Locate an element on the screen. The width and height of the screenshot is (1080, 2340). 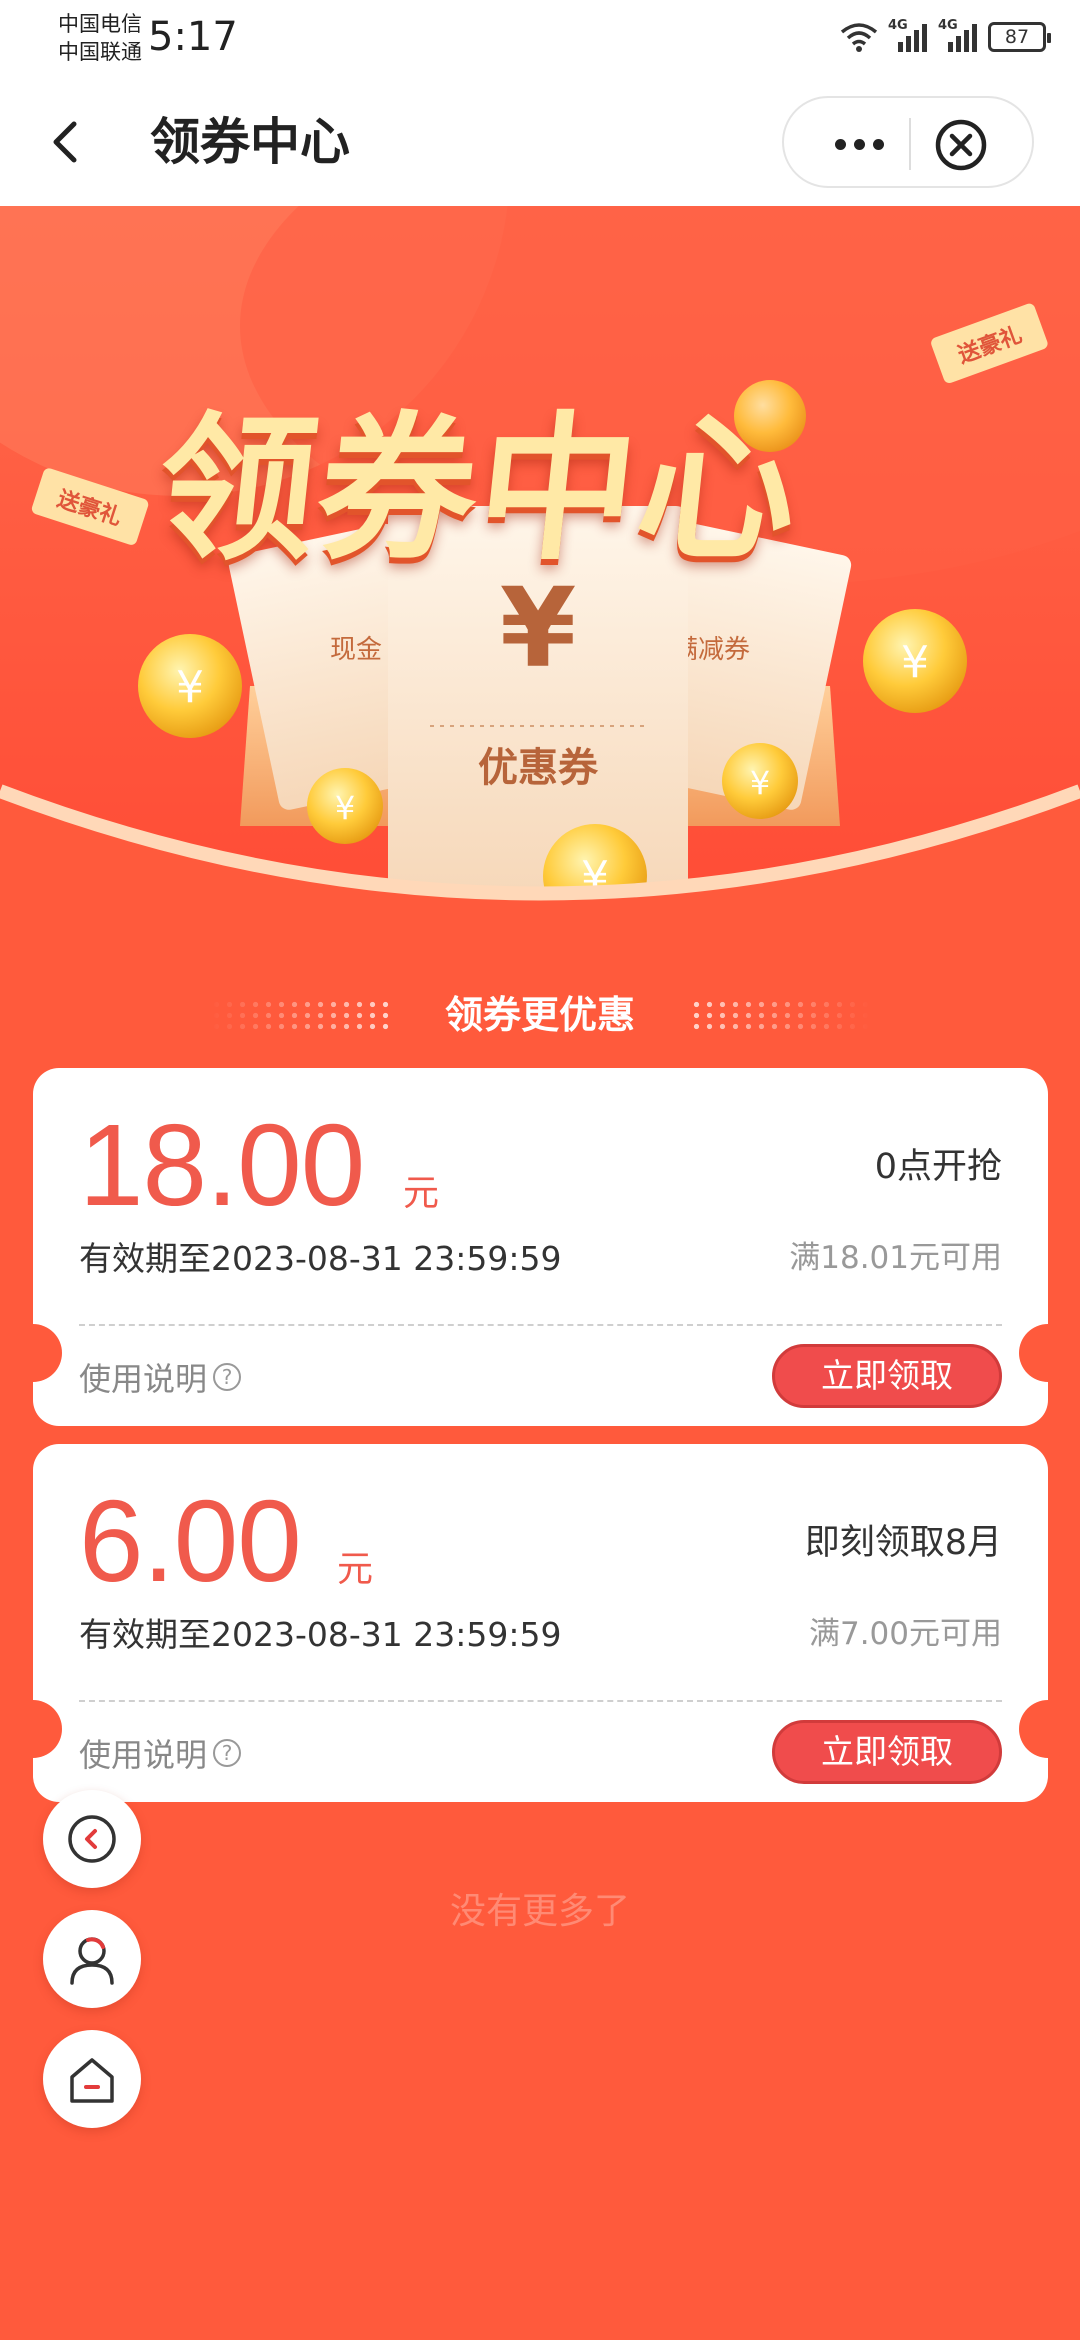
coupon-status: 即刻领取8月 is located at coordinates (903, 1543).